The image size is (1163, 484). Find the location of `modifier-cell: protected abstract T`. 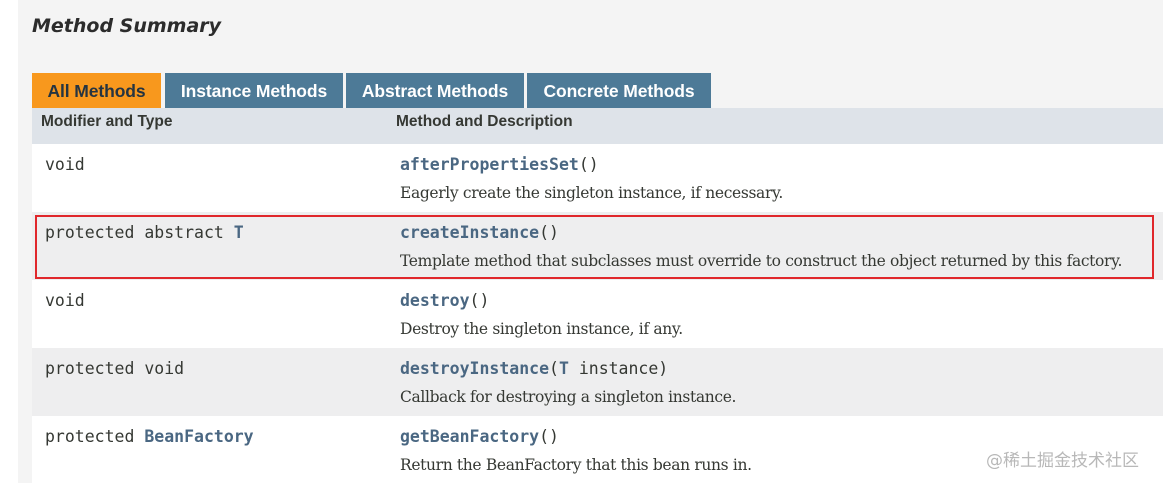

modifier-cell: protected abstract T is located at coordinates (144, 232).